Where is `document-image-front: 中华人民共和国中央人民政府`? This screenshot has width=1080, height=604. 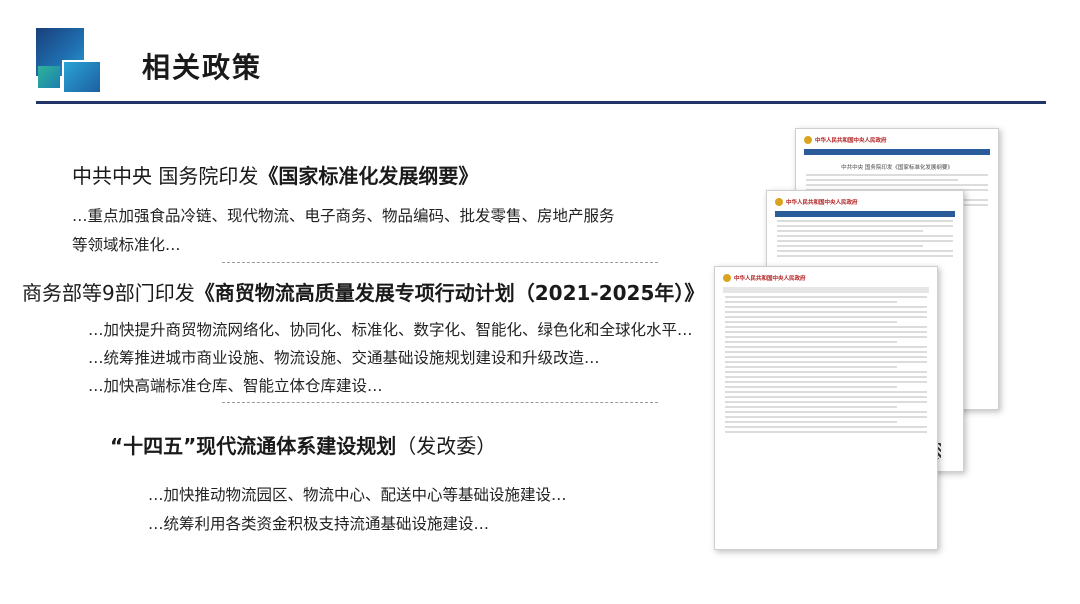
document-image-front: 中华人民共和国中央人民政府 is located at coordinates (826, 408).